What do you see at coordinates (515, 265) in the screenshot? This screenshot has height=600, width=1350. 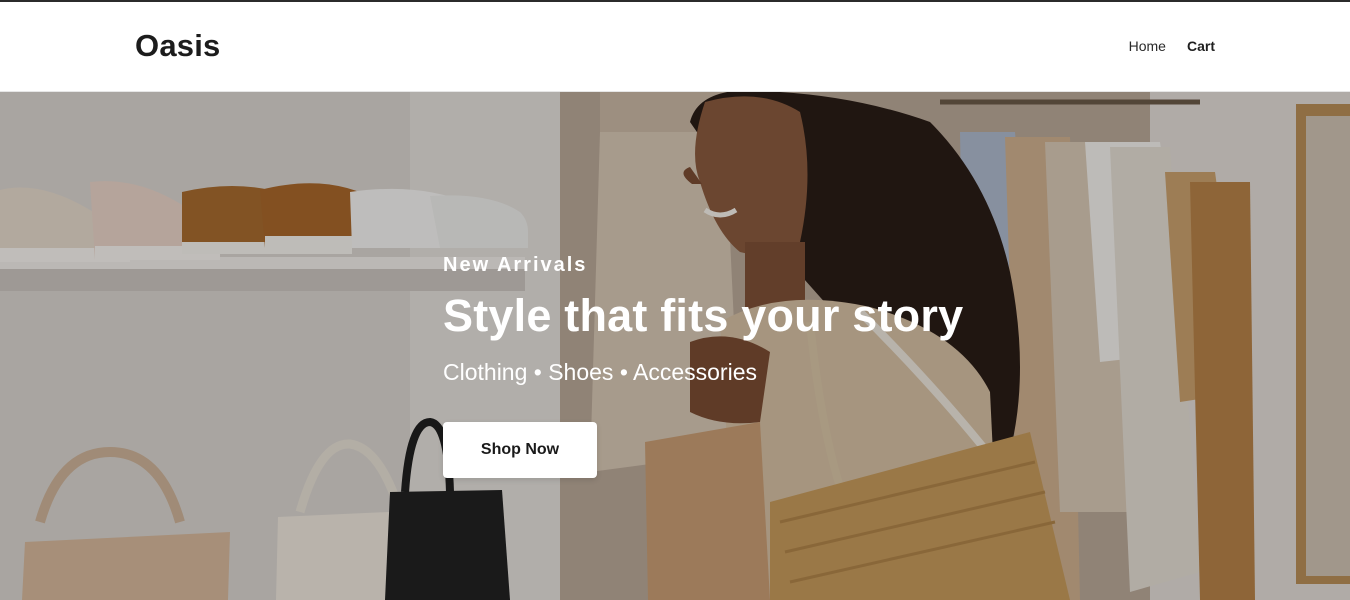 I see `hero-eyebrow: New Arrivals` at bounding box center [515, 265].